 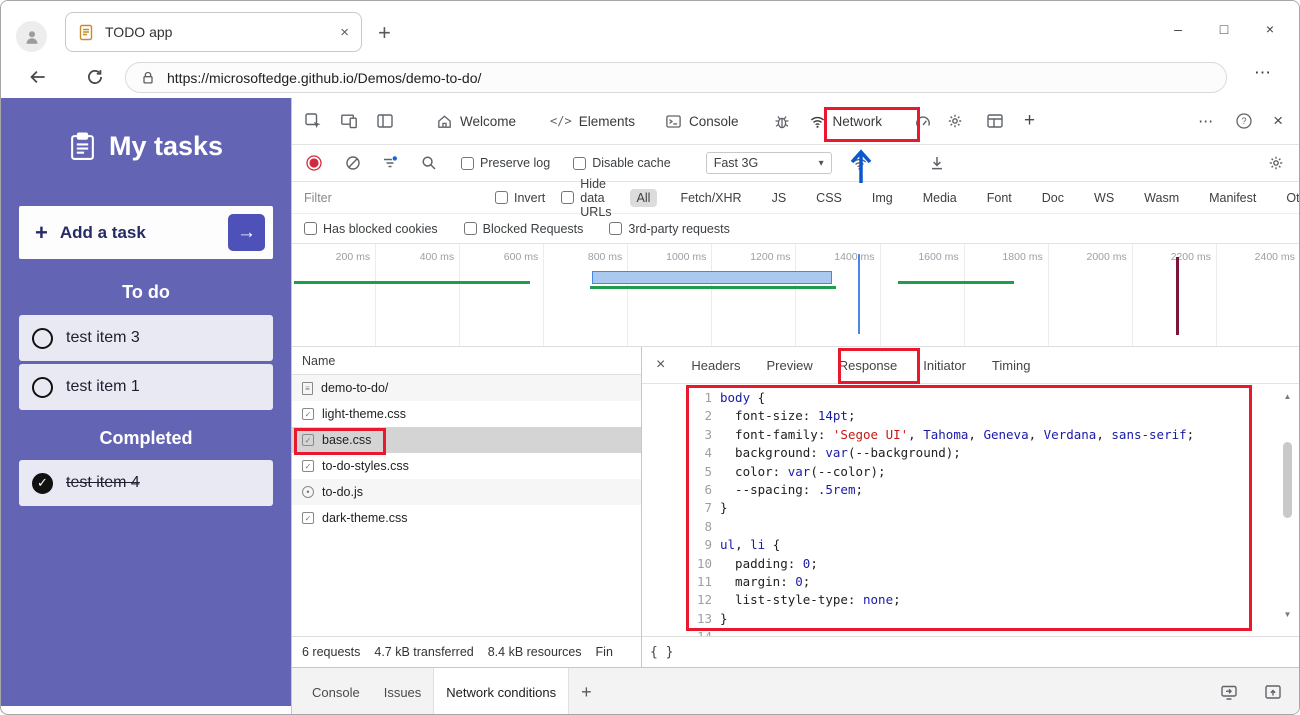 What do you see at coordinates (660, 365) in the screenshot?
I see `close-detail-button: ×` at bounding box center [660, 365].